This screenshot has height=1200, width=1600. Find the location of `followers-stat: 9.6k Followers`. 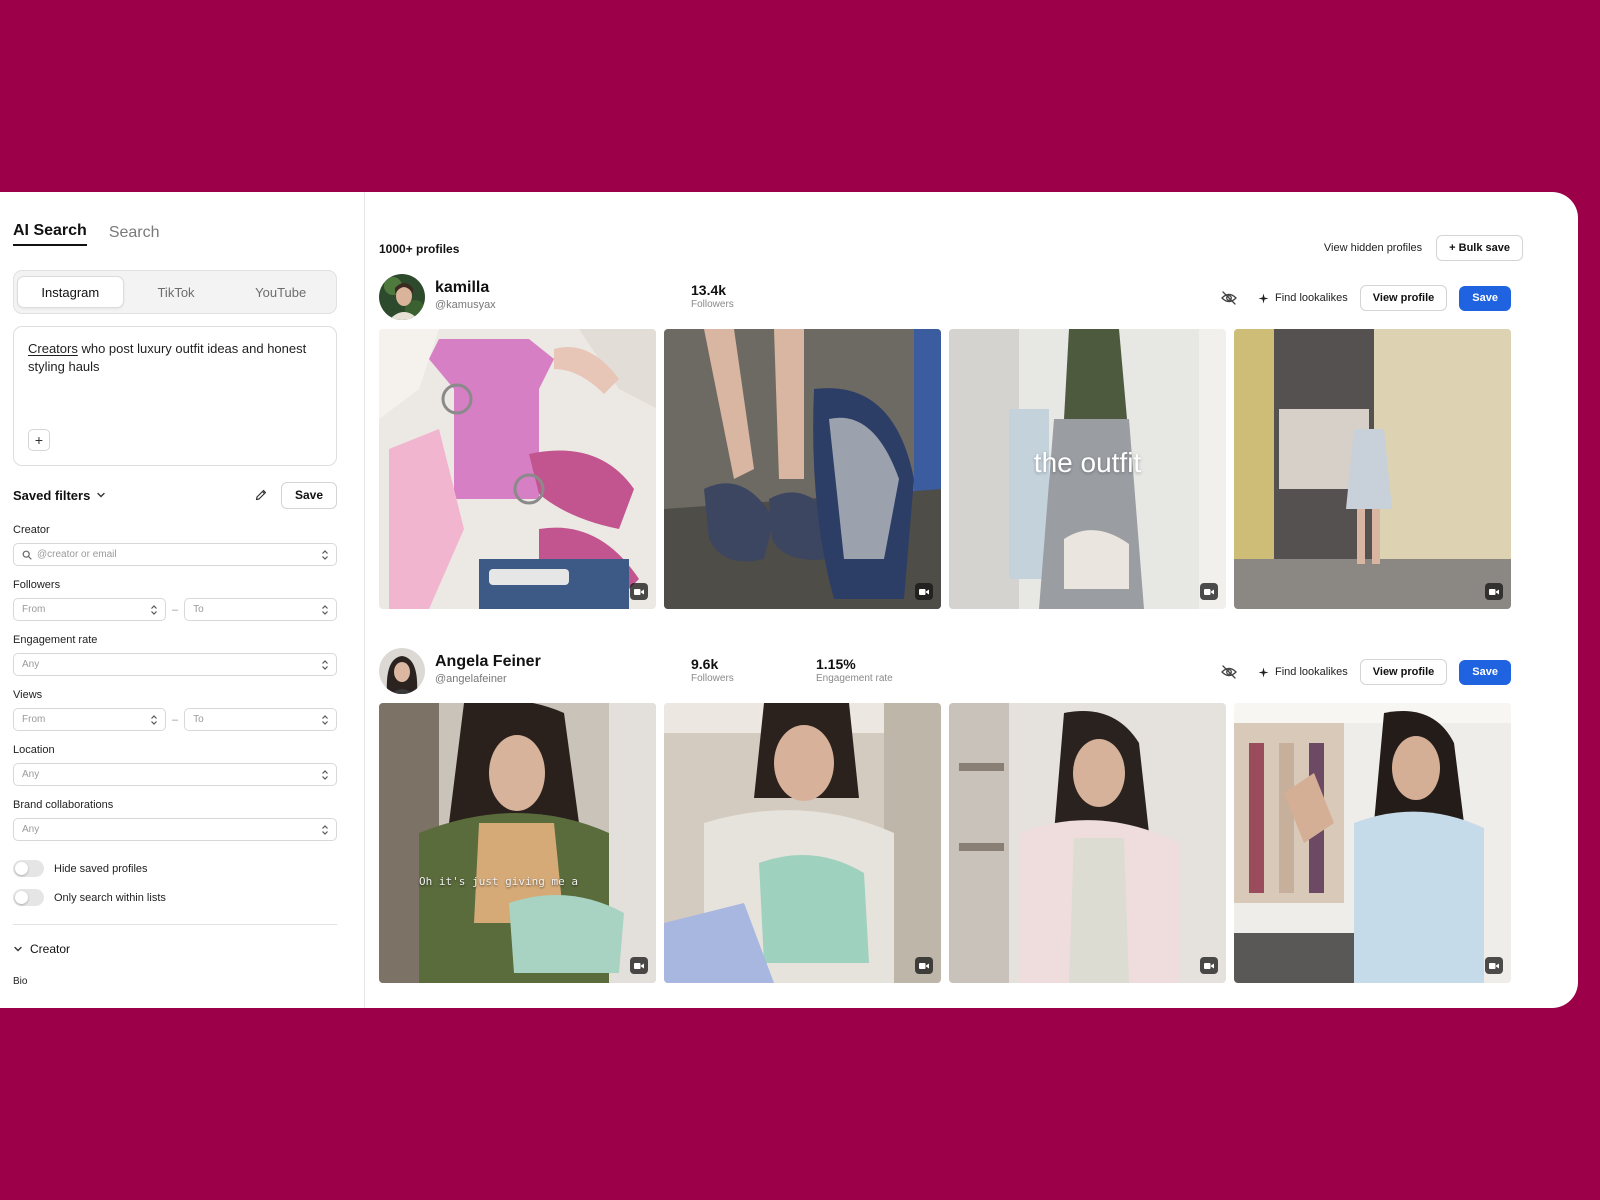

followers-stat: 9.6k Followers is located at coordinates (712, 670).